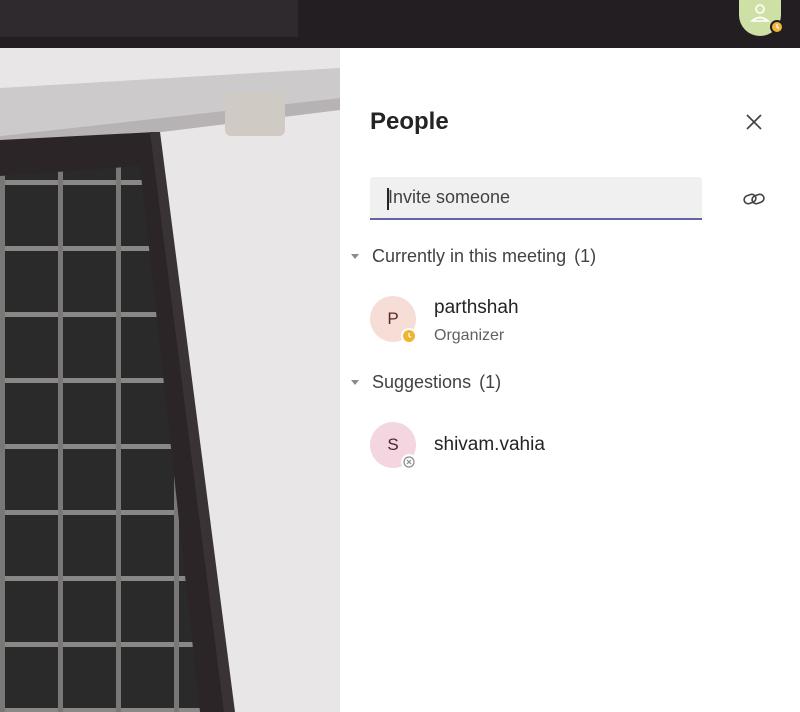 This screenshot has width=800, height=712. Describe the element at coordinates (388, 199) in the screenshot. I see `text-caret` at that location.